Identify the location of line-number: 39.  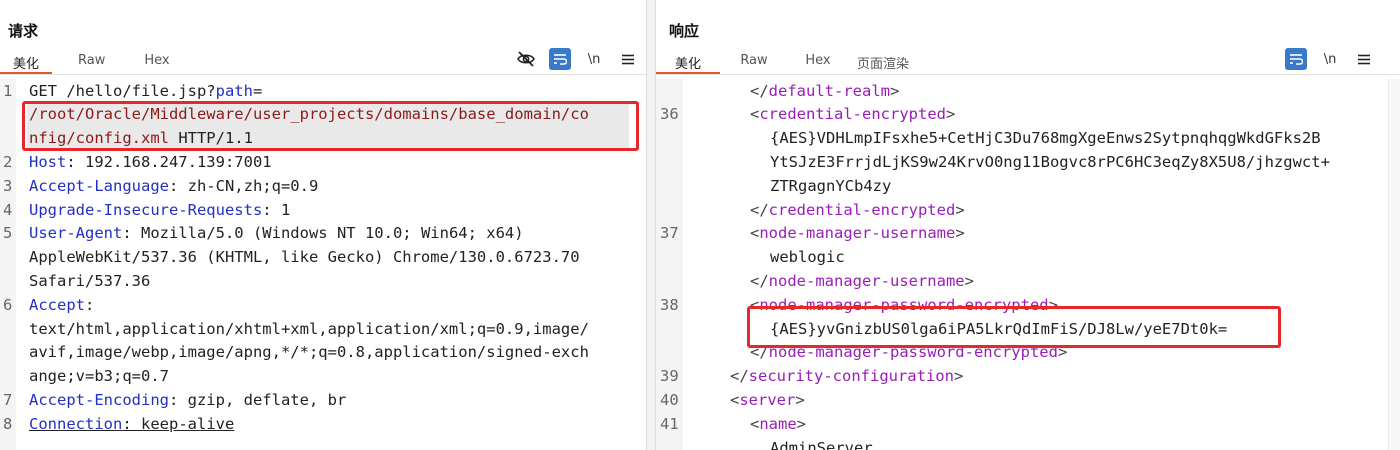
(669, 376).